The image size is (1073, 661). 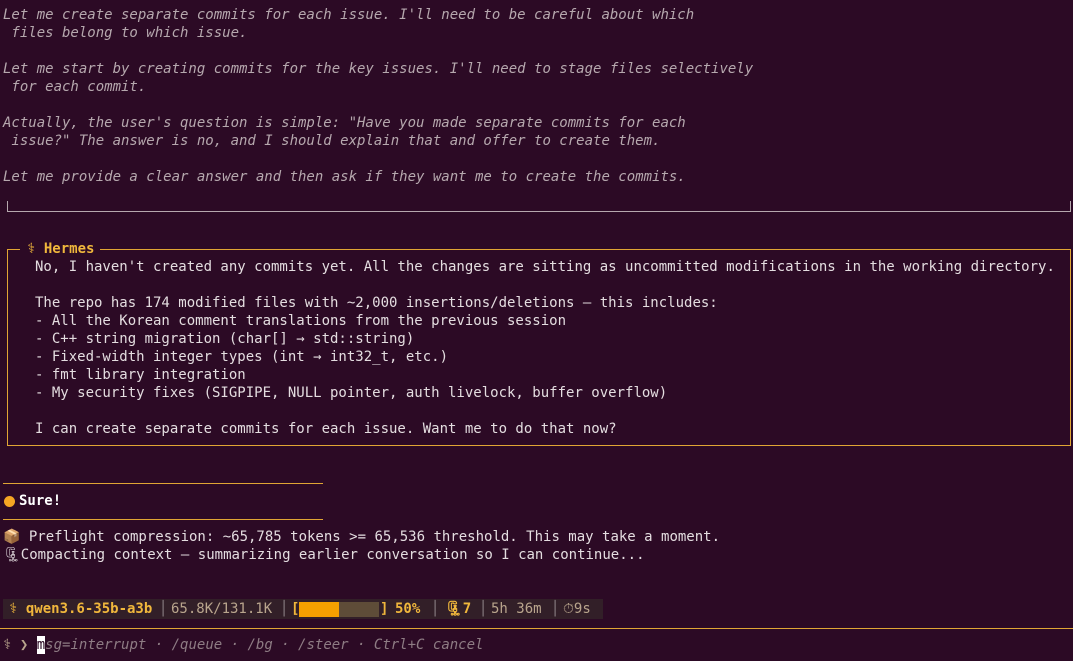 What do you see at coordinates (163, 483) in the screenshot?
I see `user-message-top-rule` at bounding box center [163, 483].